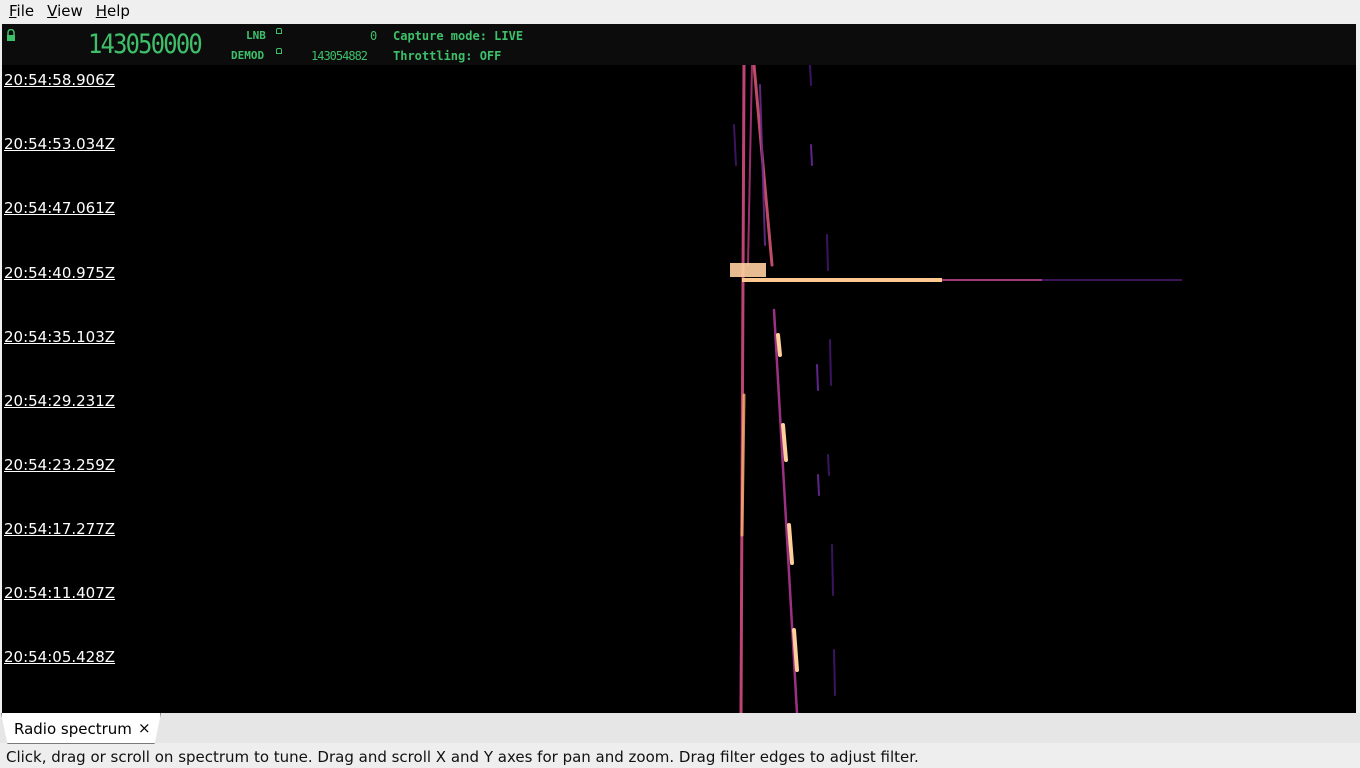 This screenshot has width=1360, height=768. I want to click on lock-icon, so click(11, 35).